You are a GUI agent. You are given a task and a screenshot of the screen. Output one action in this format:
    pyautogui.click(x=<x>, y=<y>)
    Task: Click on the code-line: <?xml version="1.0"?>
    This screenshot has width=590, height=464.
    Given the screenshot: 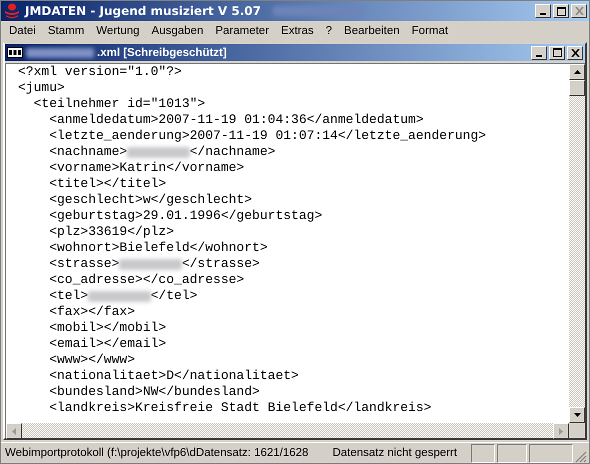 What is the action you would take?
    pyautogui.click(x=100, y=72)
    